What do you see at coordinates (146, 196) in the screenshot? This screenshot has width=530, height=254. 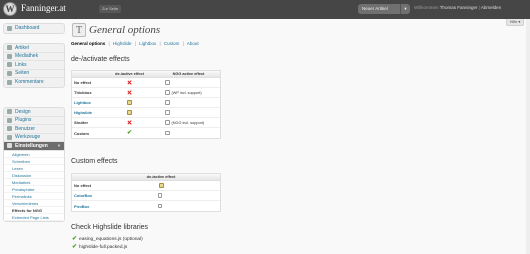 I see `table-row: ColorBox` at bounding box center [146, 196].